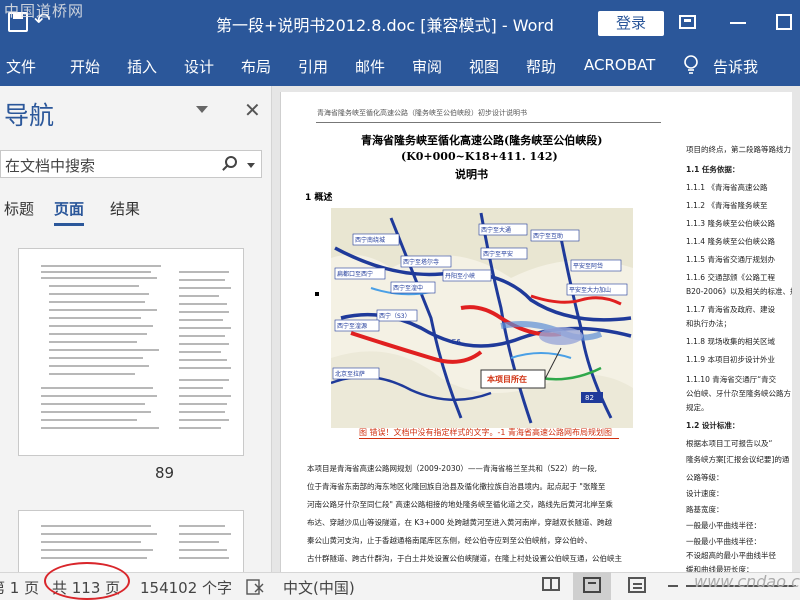 This screenshot has height=600, width=800. What do you see at coordinates (319, 198) in the screenshot?
I see `section-heading: 1 概述` at bounding box center [319, 198].